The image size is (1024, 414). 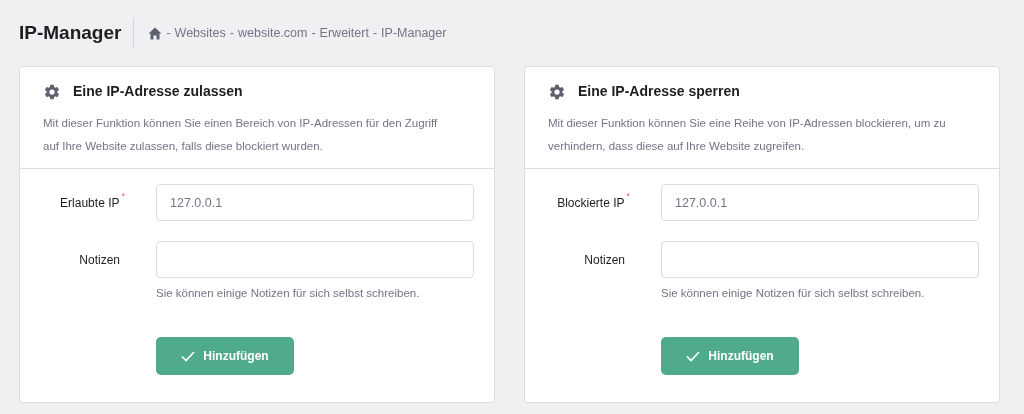 What do you see at coordinates (241, 135) in the screenshot?
I see `card-description: Mit dieser Funktion können Sie einen Bereich von IP-Adressen für den Zugriff auf Ihre Website zulassen, falls diese blockiert wurden.` at bounding box center [241, 135].